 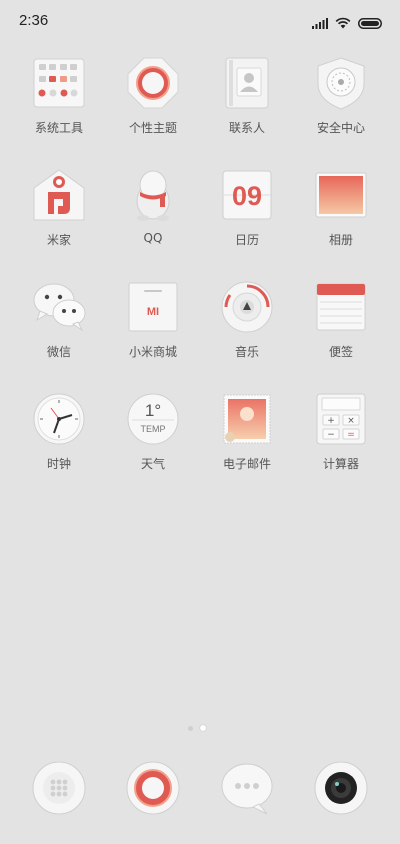 I want to click on app-clock: 时钟, so click(x=59, y=442).